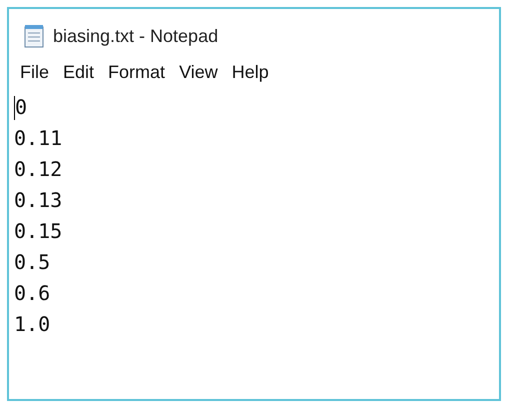 The height and width of the screenshot is (410, 511). What do you see at coordinates (250, 72) in the screenshot?
I see `menu-item: Help` at bounding box center [250, 72].